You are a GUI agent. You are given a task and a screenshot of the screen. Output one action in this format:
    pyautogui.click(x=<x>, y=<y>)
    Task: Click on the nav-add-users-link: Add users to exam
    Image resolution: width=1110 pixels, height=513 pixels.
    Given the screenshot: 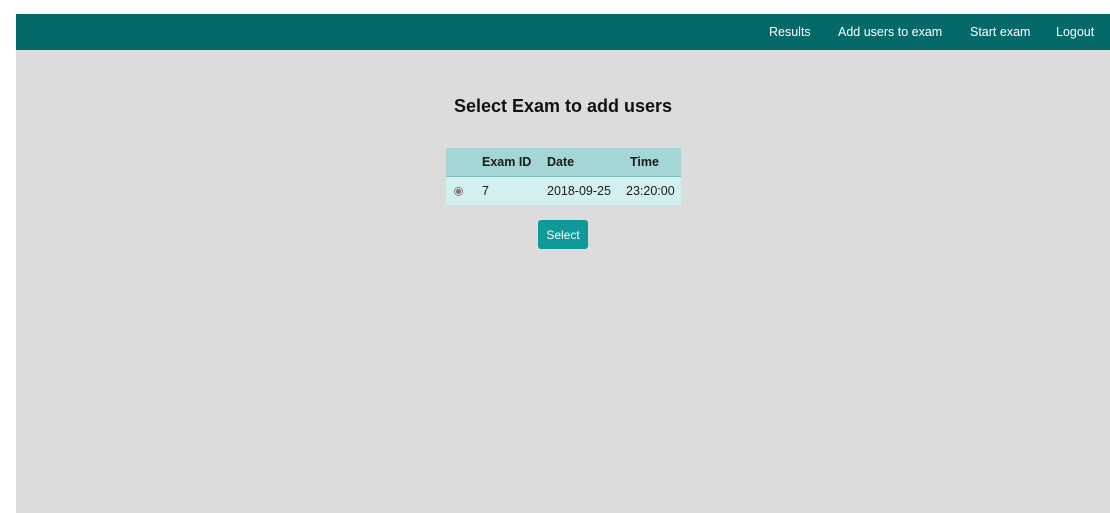 What is the action you would take?
    pyautogui.click(x=890, y=32)
    